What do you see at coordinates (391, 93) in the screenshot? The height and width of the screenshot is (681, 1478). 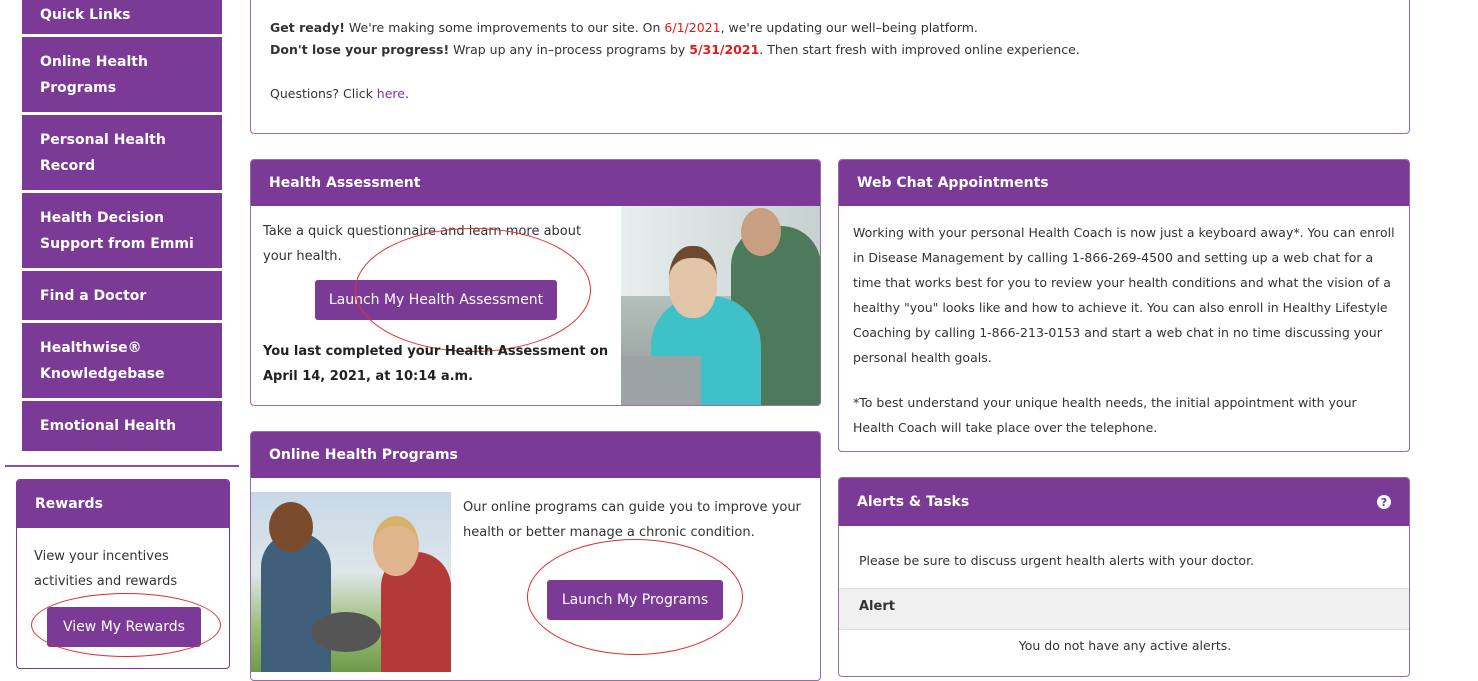 I see `notice-here-link: here` at bounding box center [391, 93].